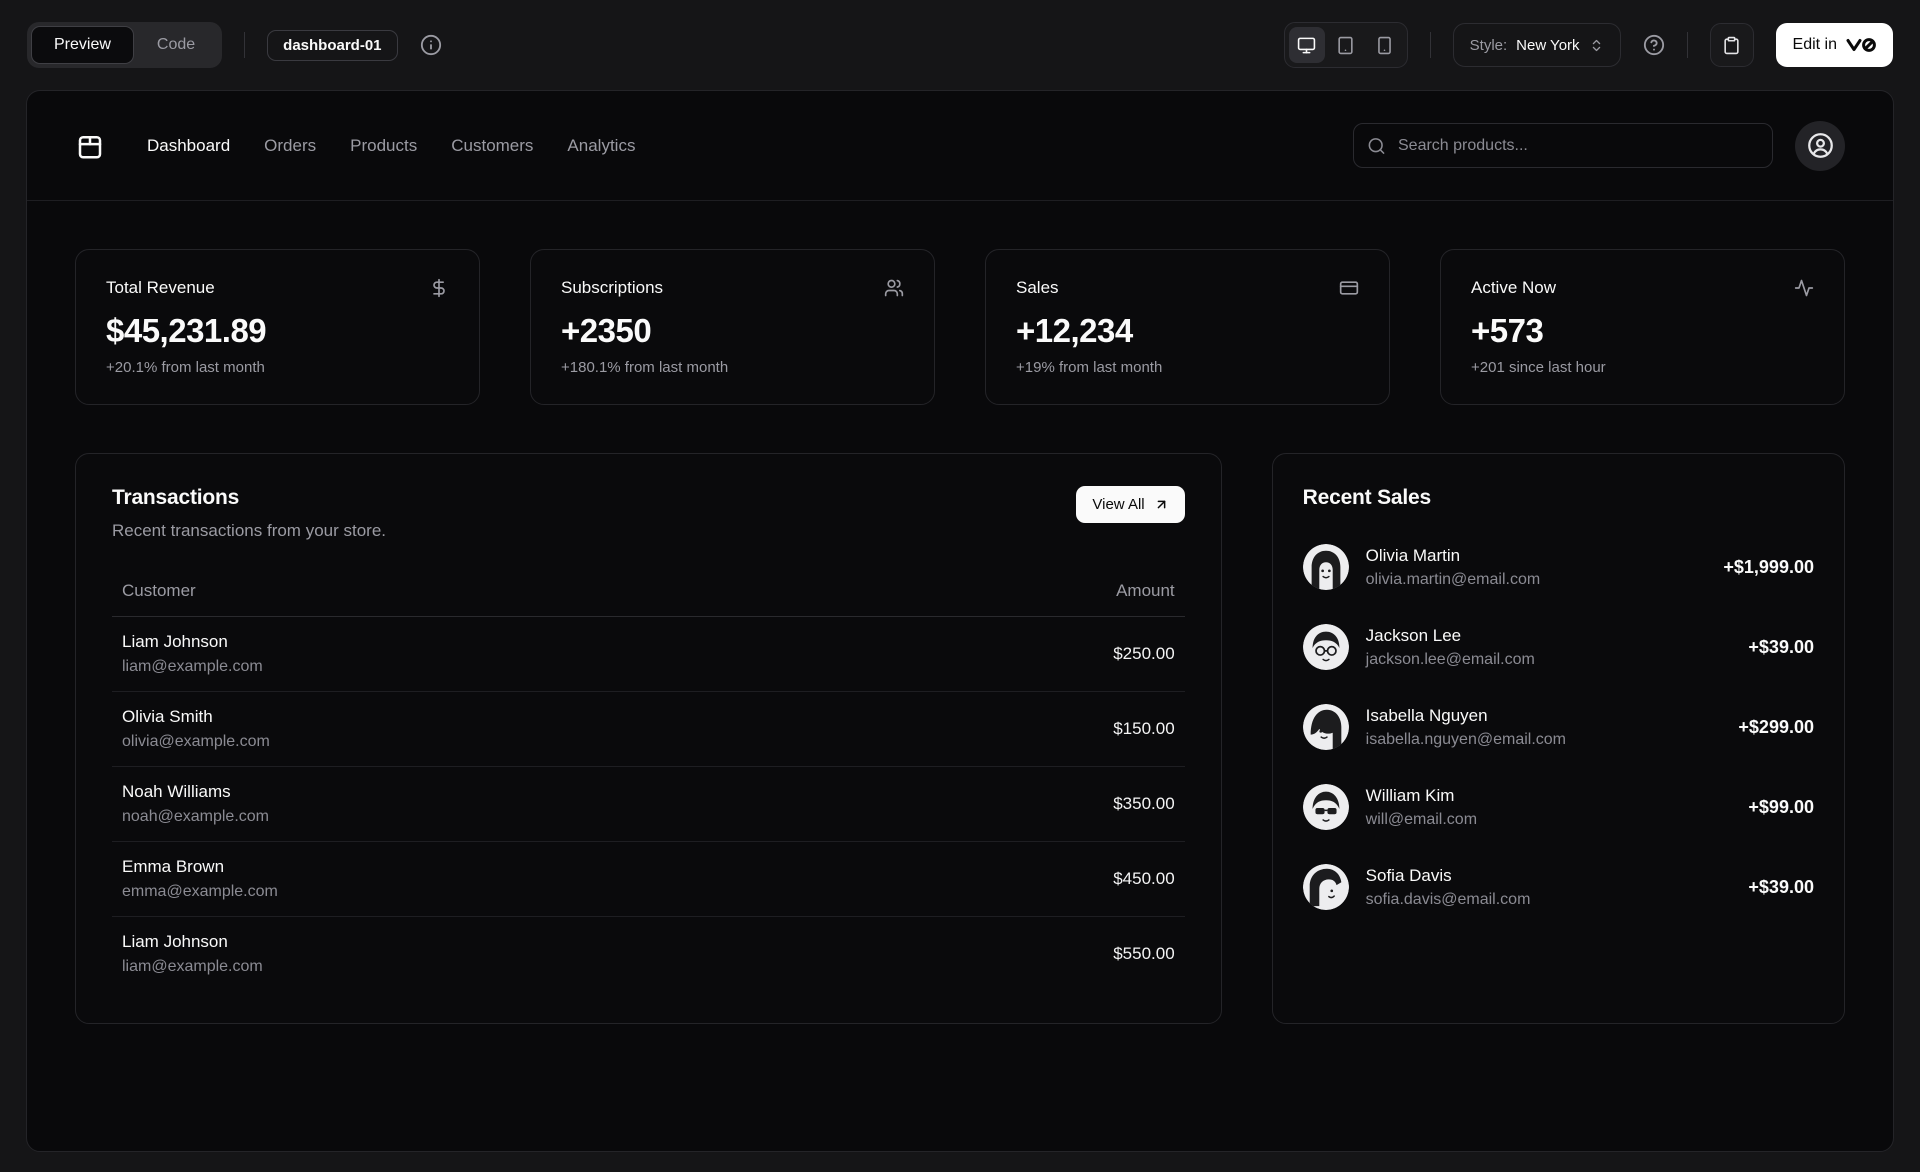 The height and width of the screenshot is (1172, 1920). I want to click on info-icon, so click(431, 45).